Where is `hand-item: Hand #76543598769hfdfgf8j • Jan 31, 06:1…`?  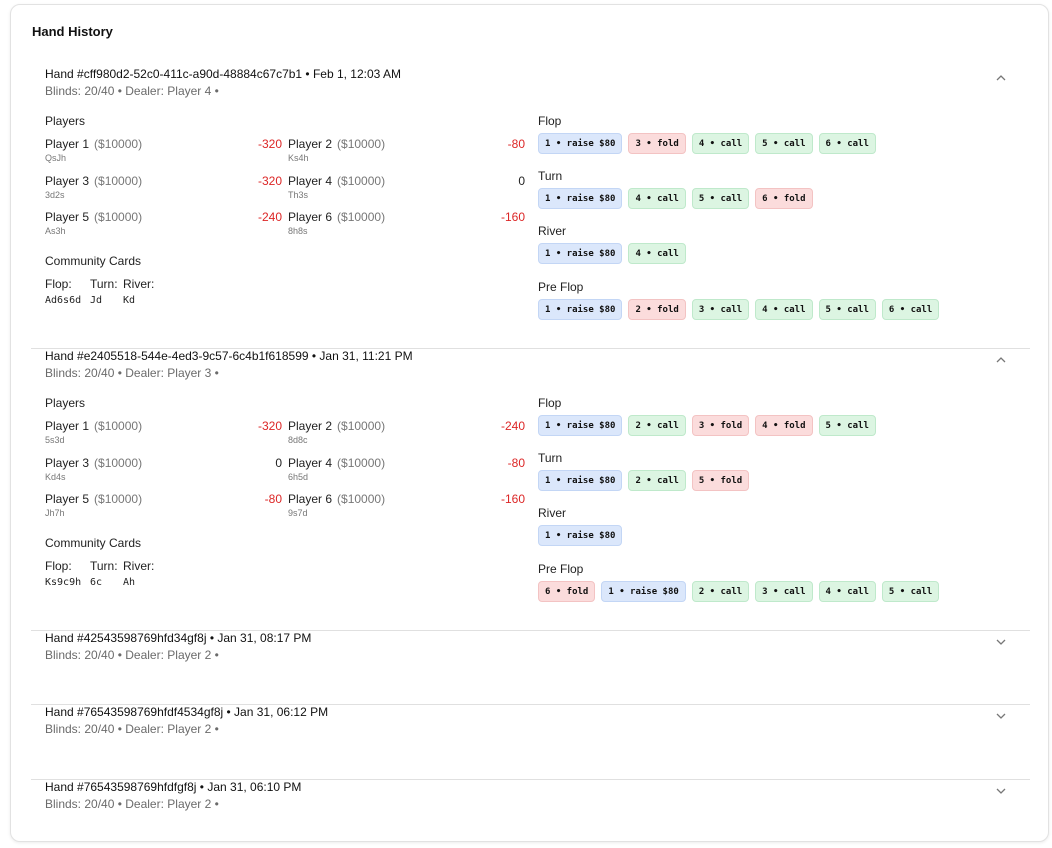
hand-item: Hand #76543598769hfdfgf8j • Jan 31, 06:1… is located at coordinates (530, 811).